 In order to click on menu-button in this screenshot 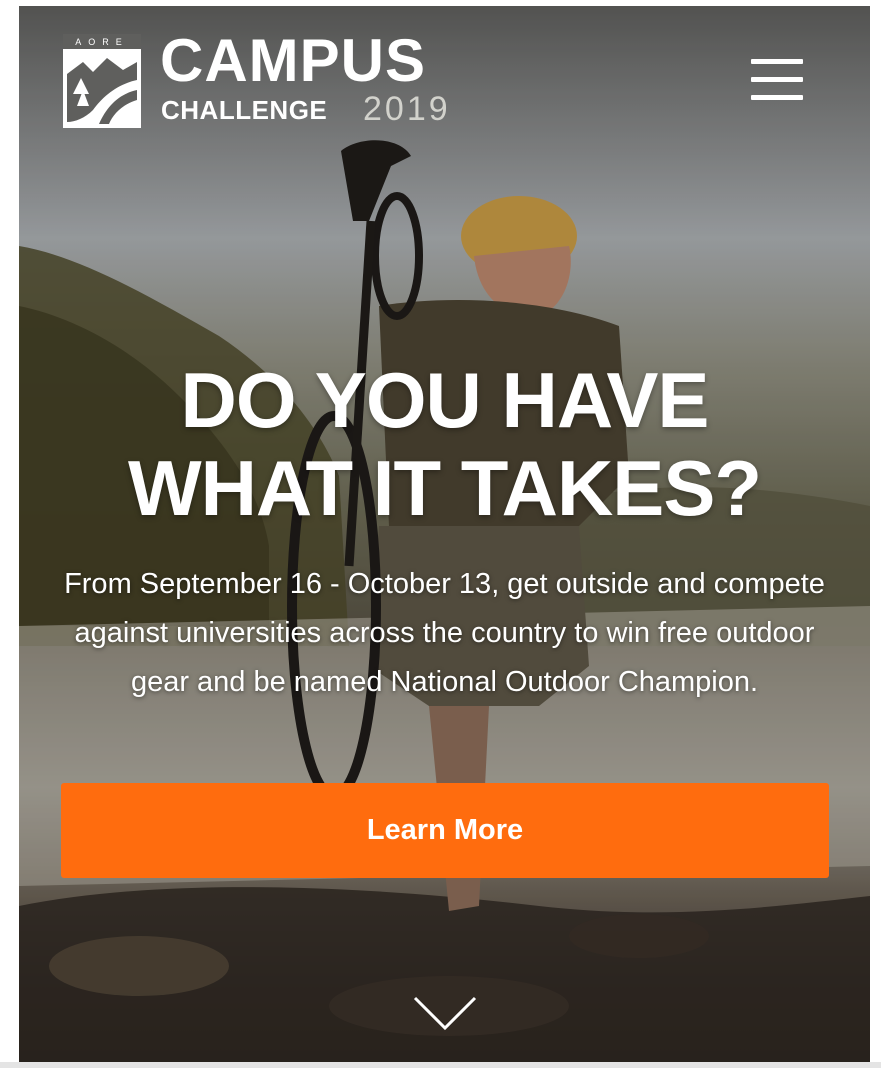, I will do `click(777, 81)`.